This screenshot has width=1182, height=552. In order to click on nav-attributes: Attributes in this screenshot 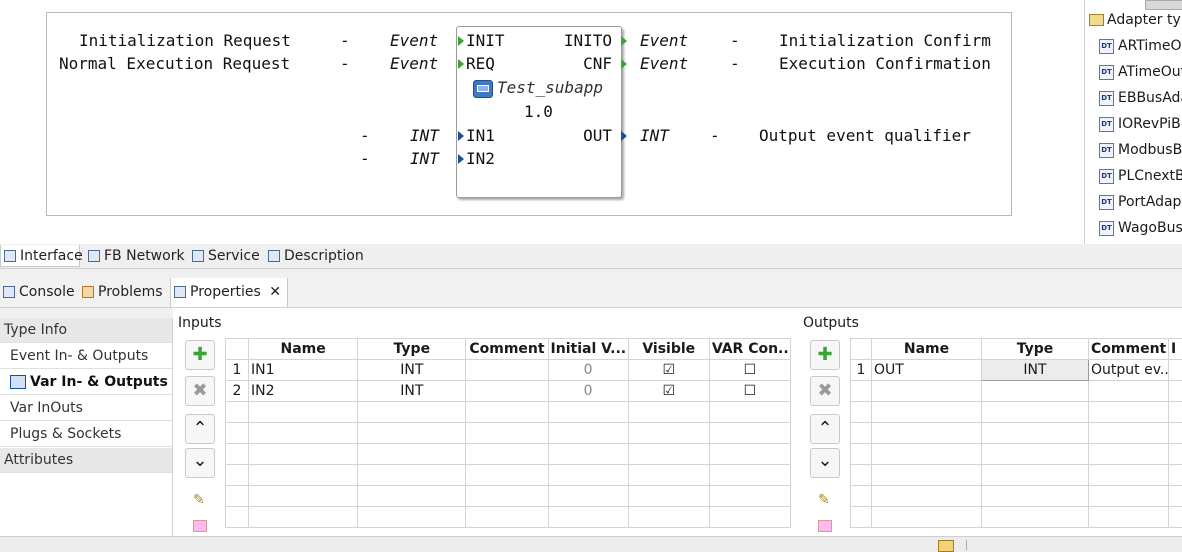, I will do `click(86, 460)`.